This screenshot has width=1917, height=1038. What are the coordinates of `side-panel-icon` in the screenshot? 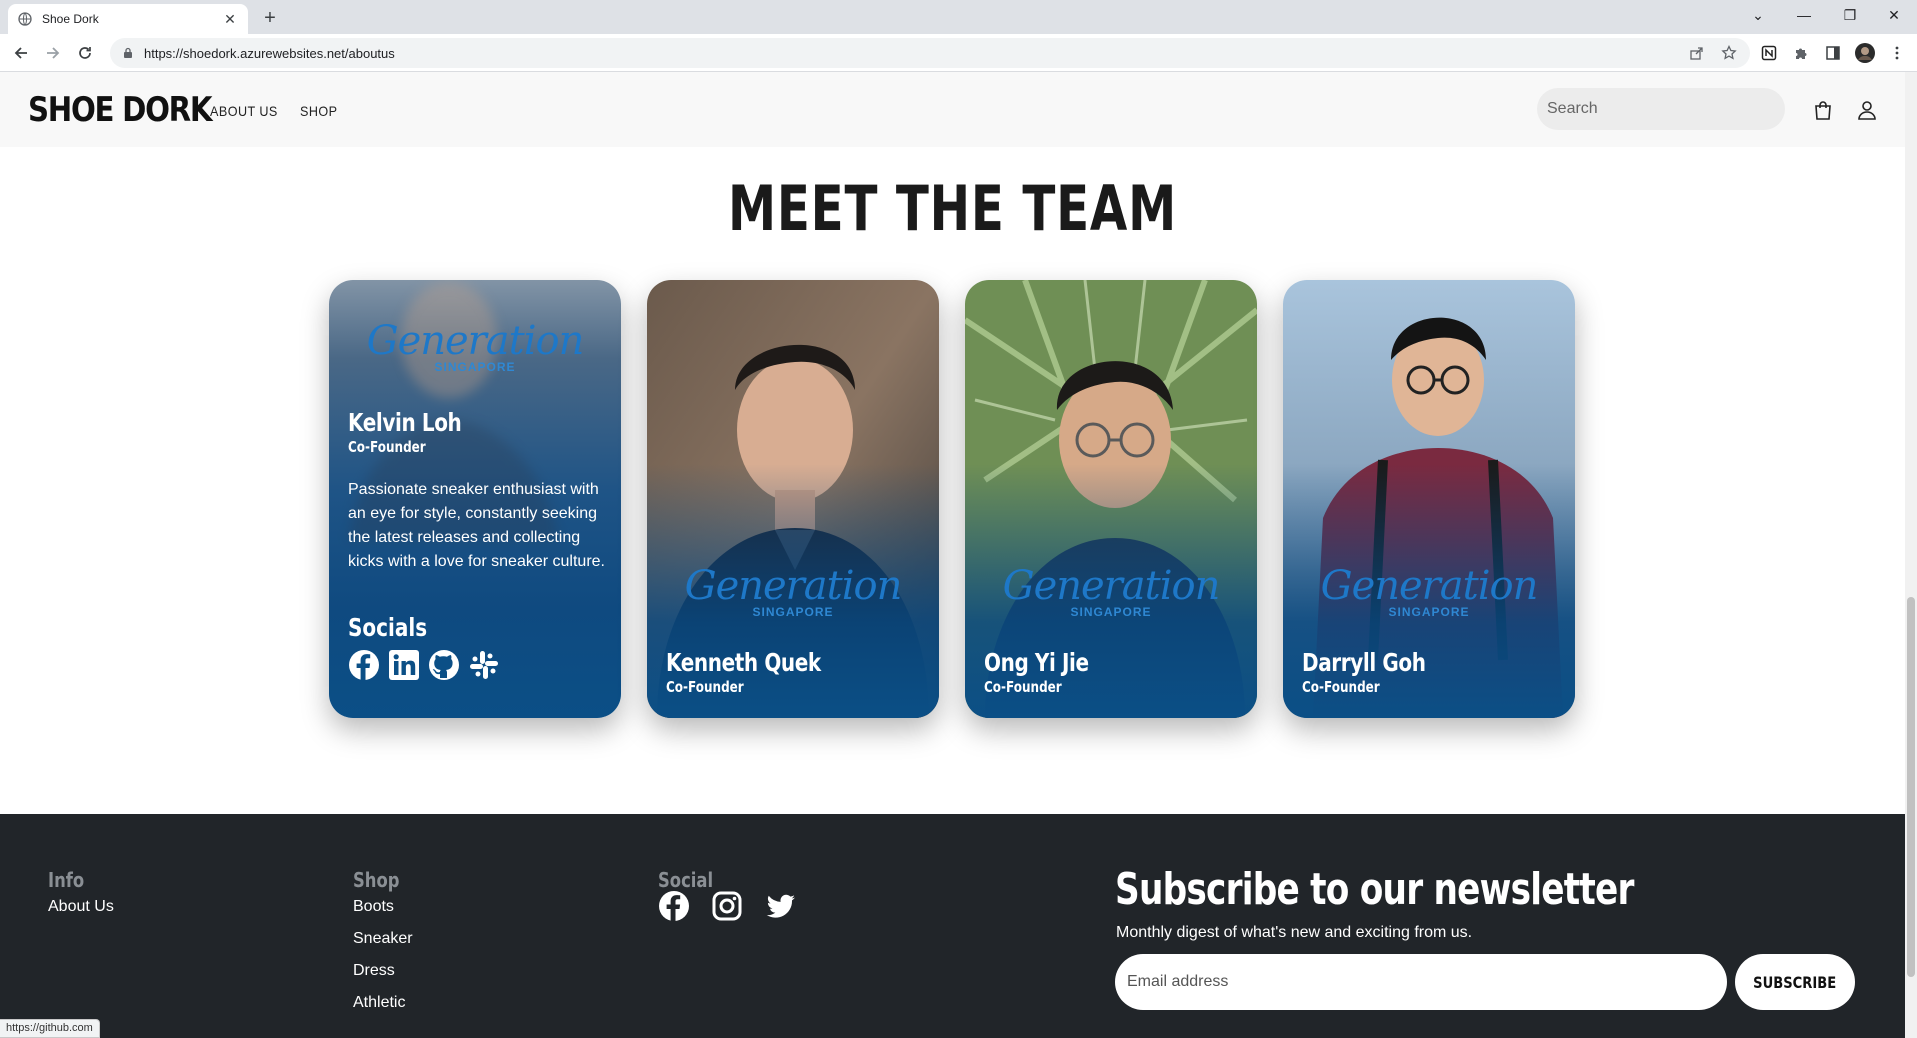 It's located at (1833, 53).